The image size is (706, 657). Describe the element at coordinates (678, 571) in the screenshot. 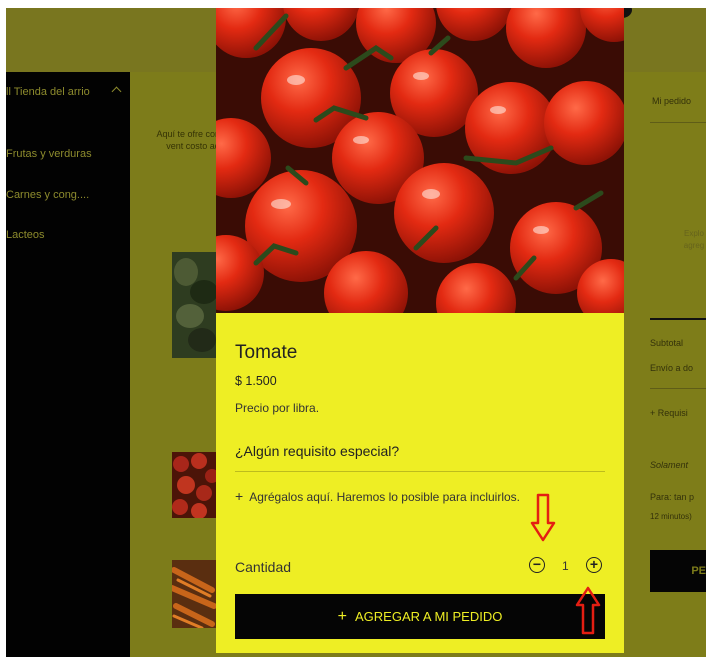

I see `order-button: PE` at that location.